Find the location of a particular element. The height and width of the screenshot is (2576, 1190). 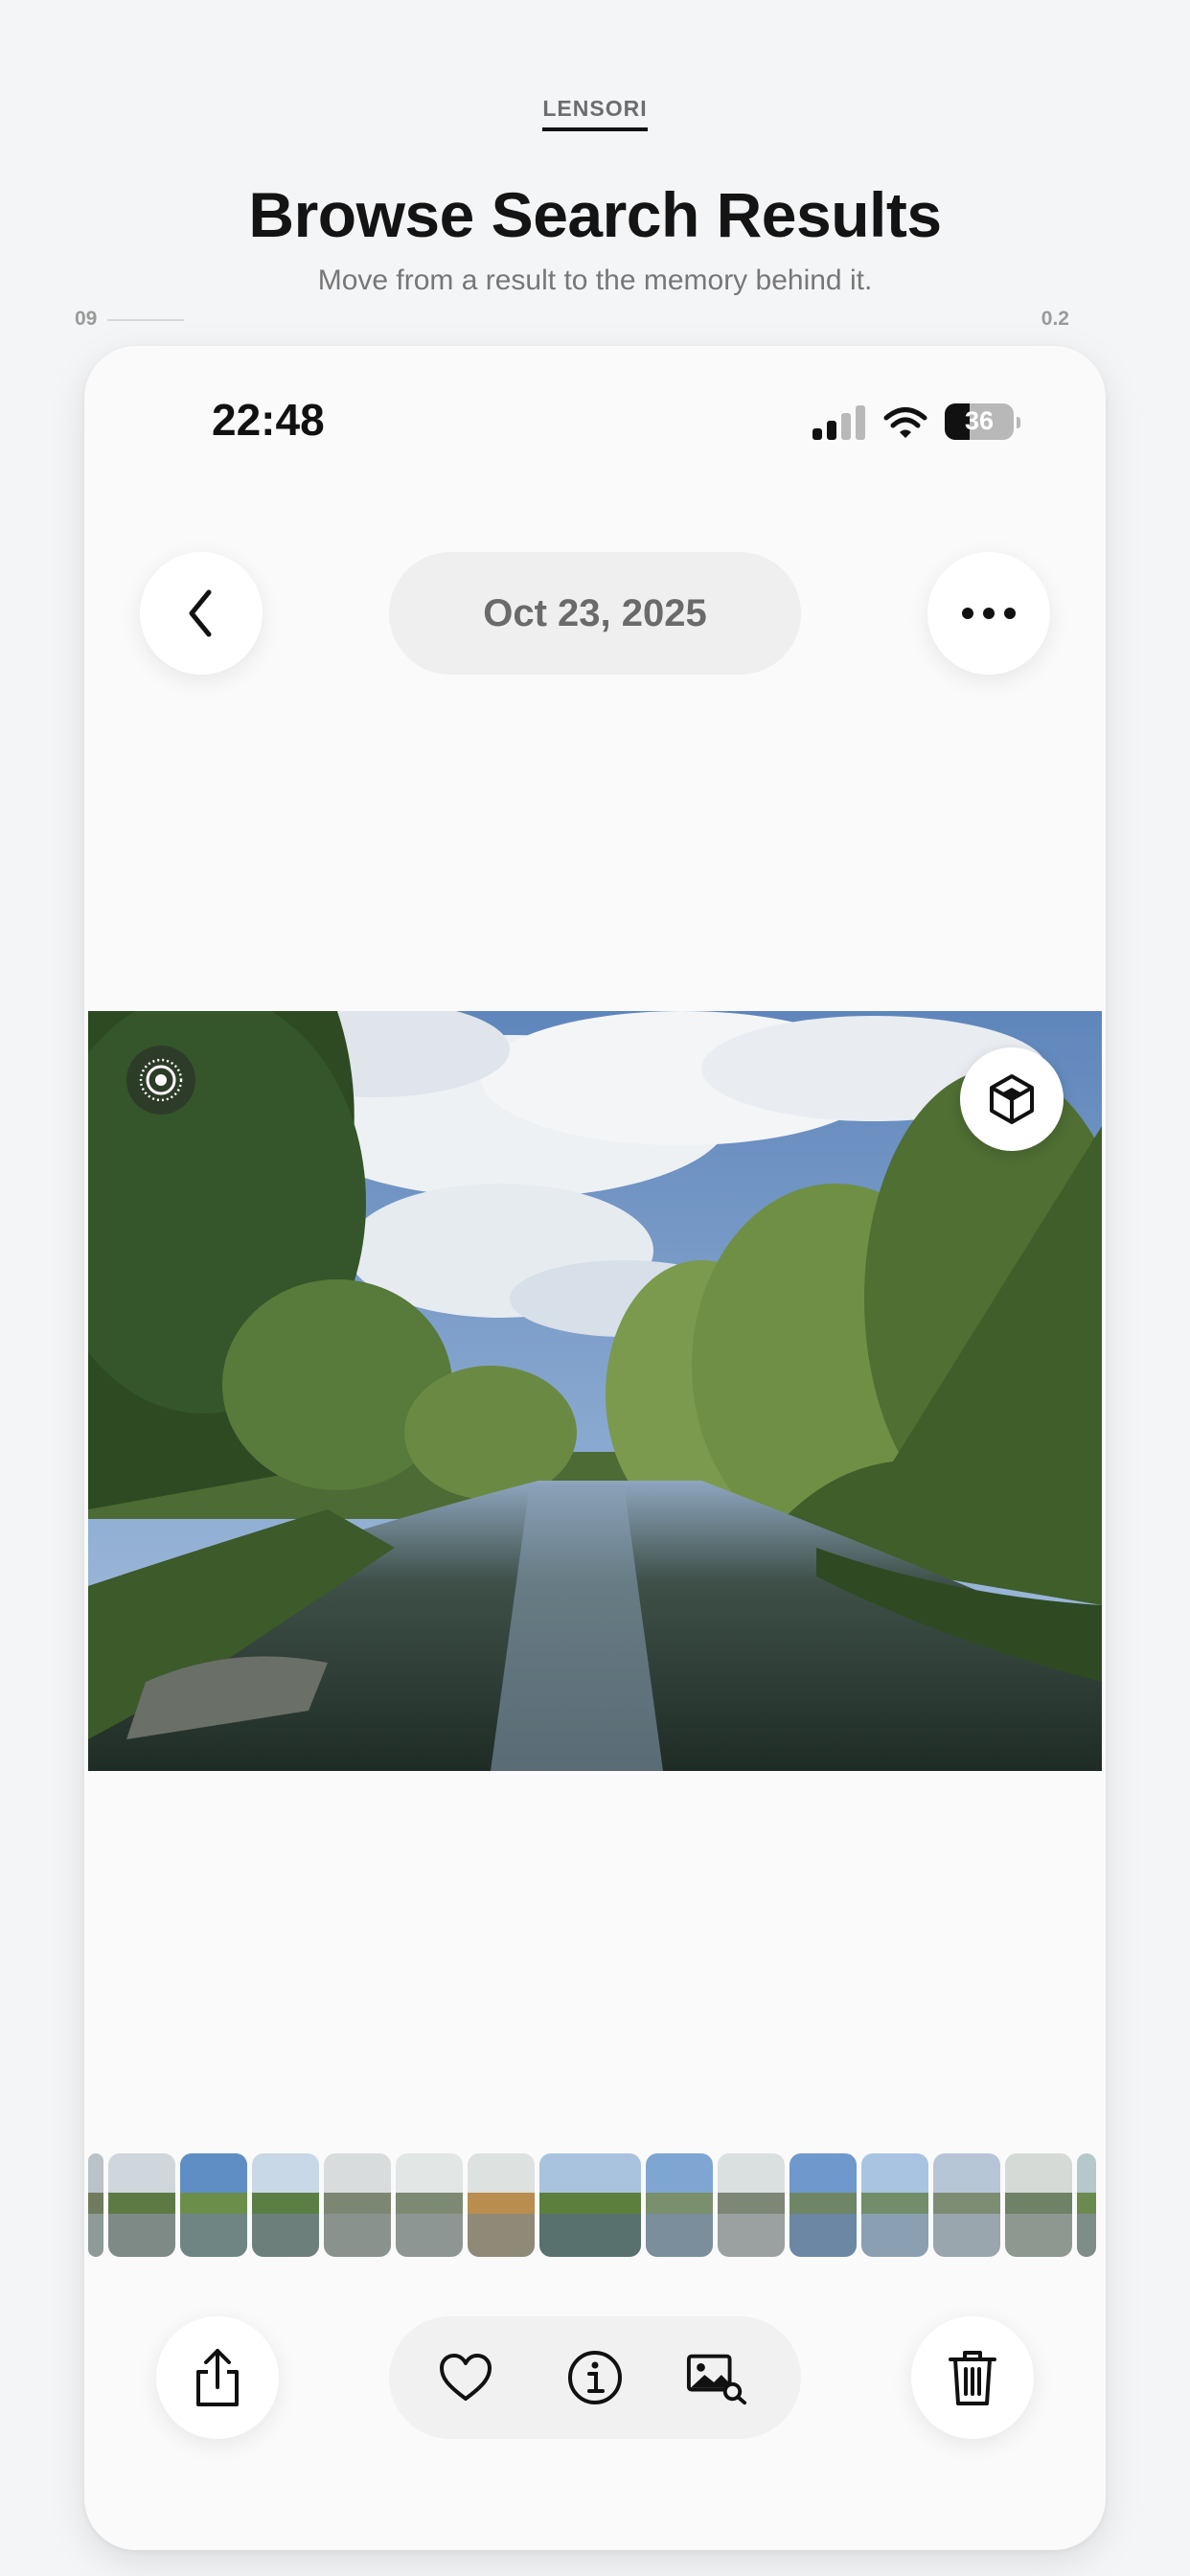

trash-icon is located at coordinates (973, 2378).